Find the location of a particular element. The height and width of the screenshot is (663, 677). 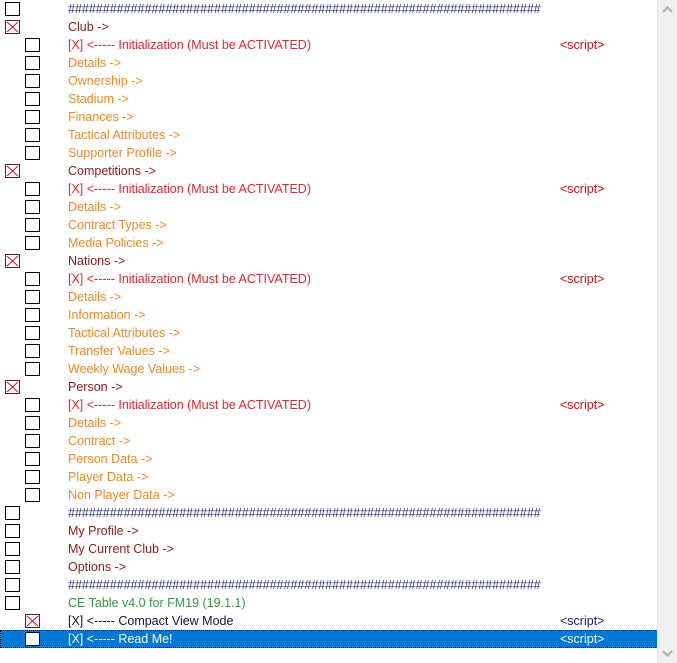

tree-row: Nations -> is located at coordinates (329, 261).